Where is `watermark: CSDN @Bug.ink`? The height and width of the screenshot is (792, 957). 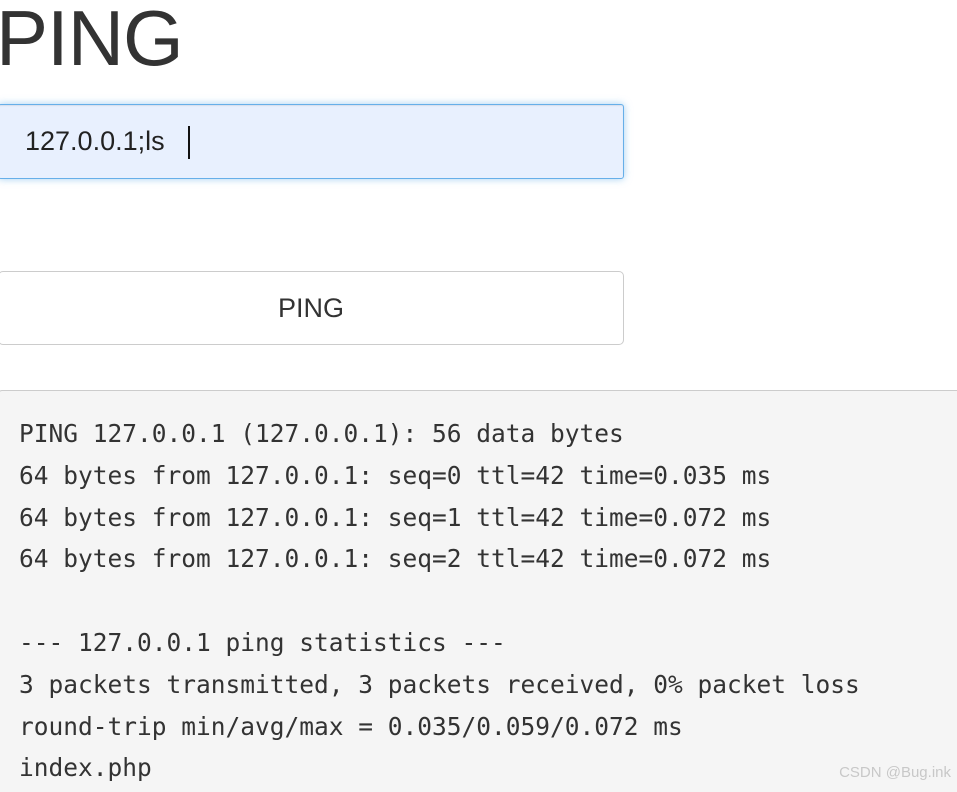
watermark: CSDN @Bug.ink is located at coordinates (895, 772).